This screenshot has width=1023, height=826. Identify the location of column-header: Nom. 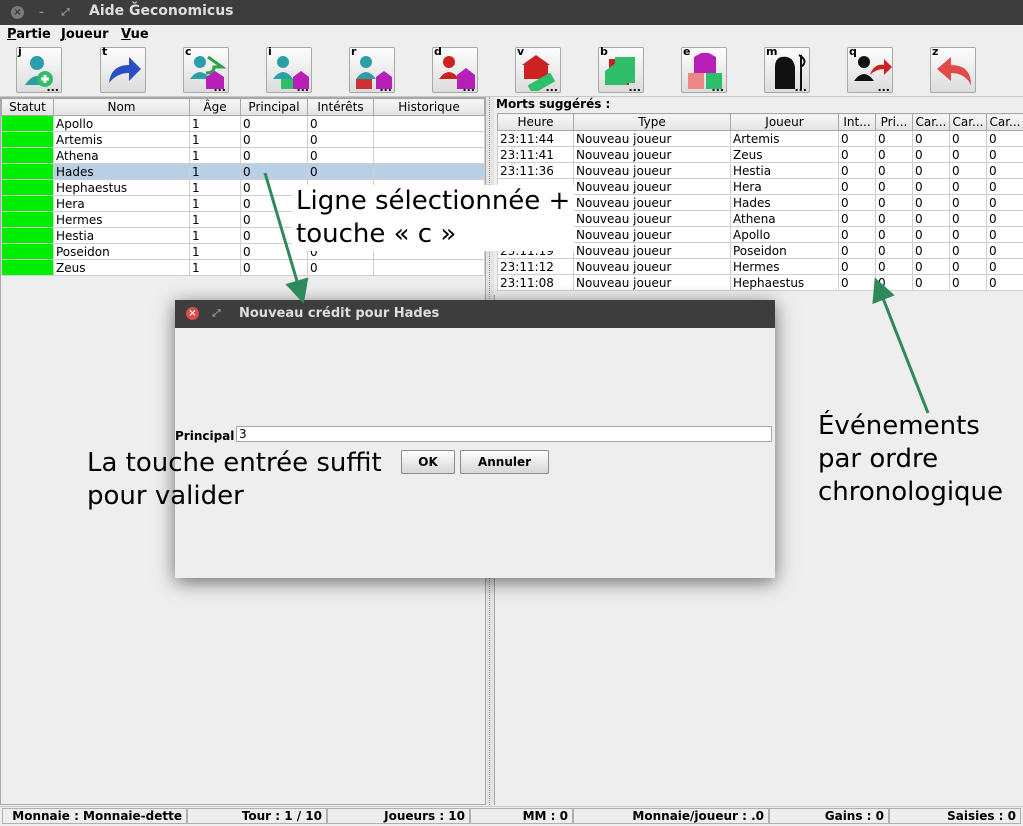
(122, 107).